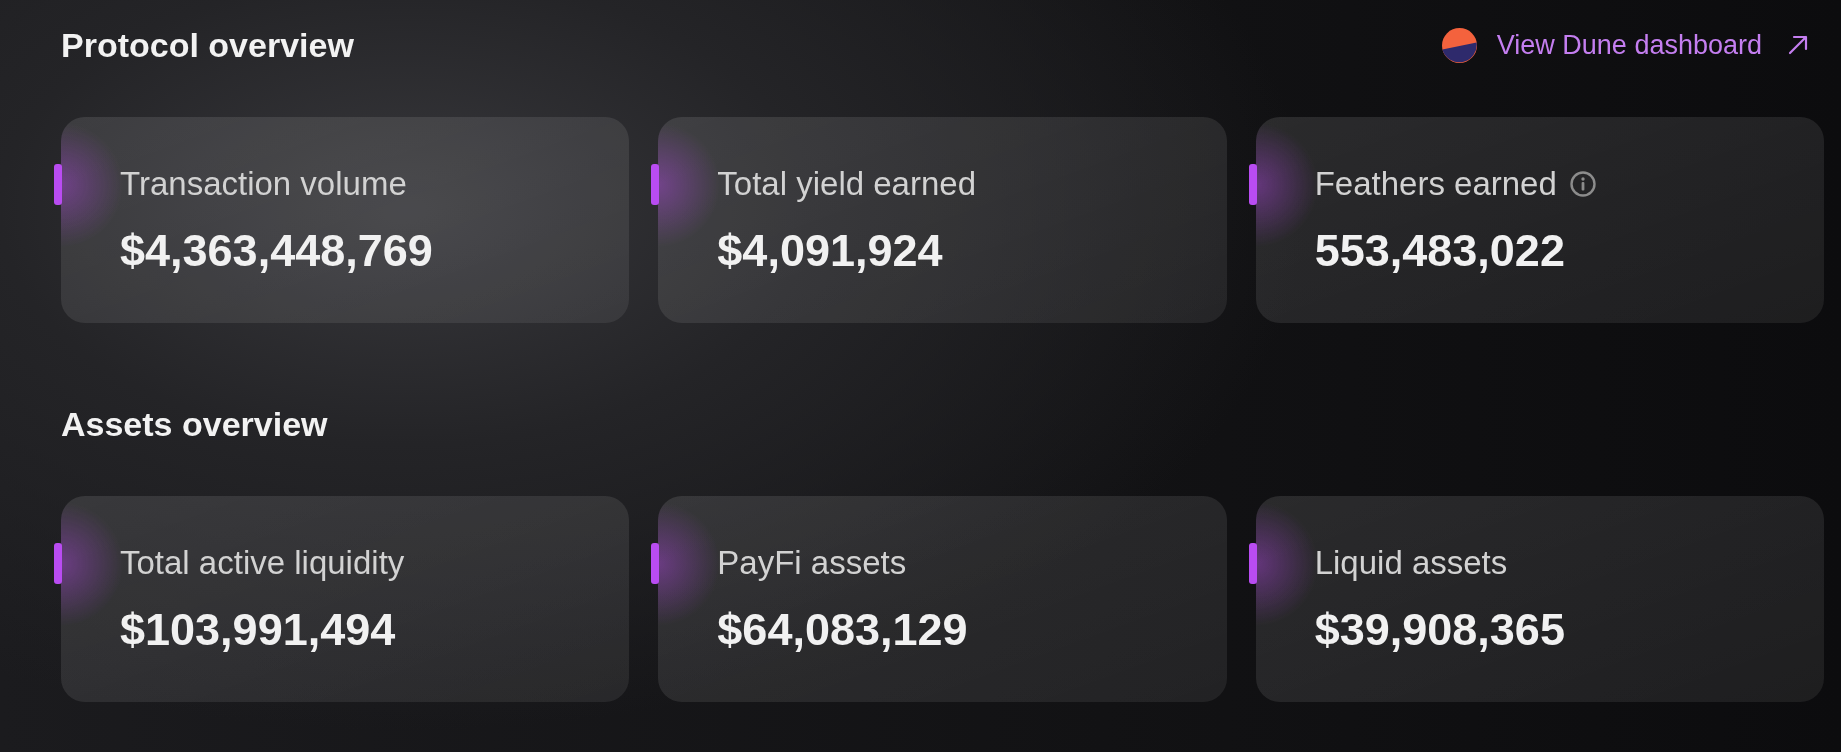 This screenshot has height=752, width=1841. I want to click on stat-value: 553,483,022, so click(1439, 251).